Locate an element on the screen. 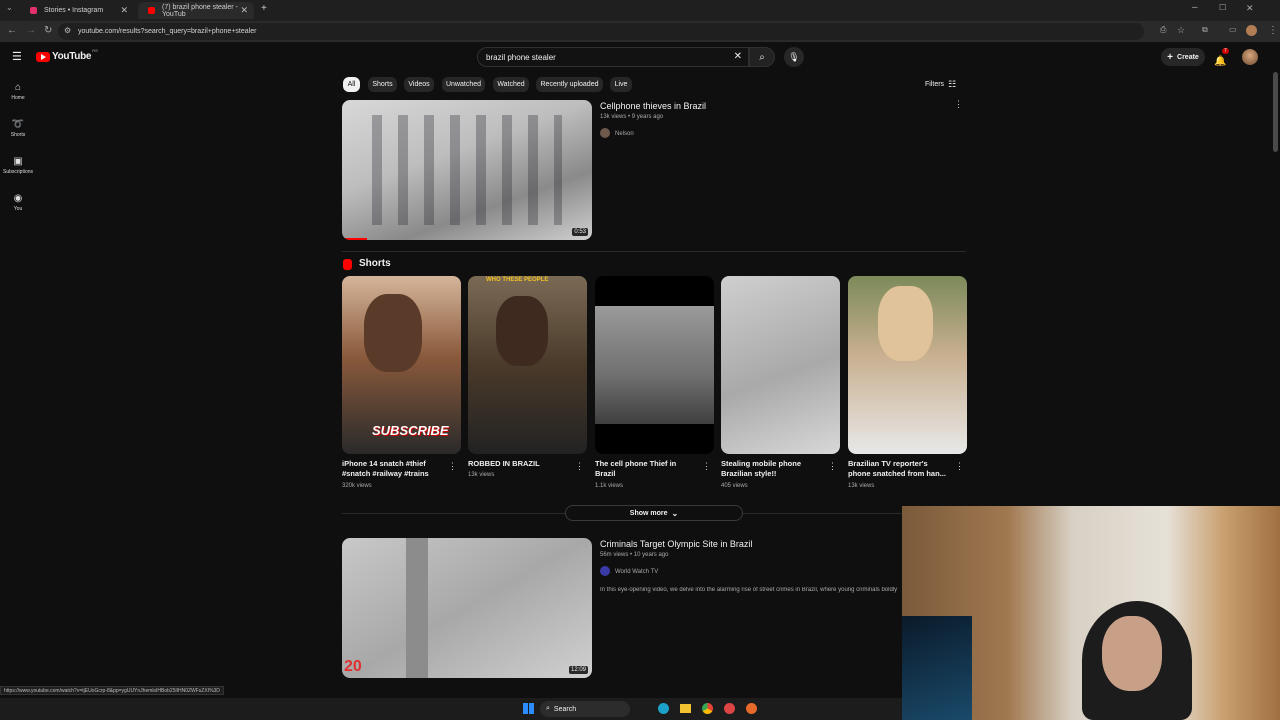 This screenshot has width=1280, height=720. new-tab-icon: + is located at coordinates (264, 8).